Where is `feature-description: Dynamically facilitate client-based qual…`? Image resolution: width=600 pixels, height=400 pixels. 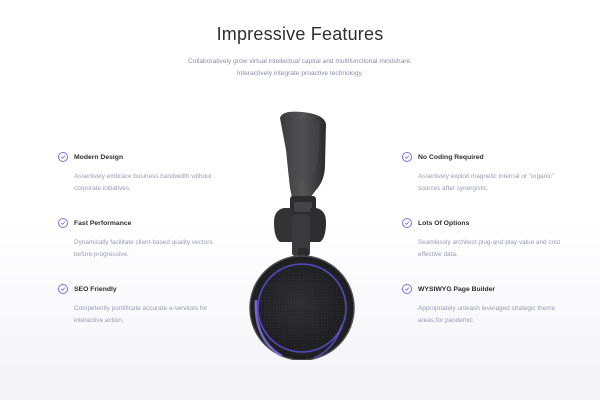 feature-description: Dynamically facilitate client-based qual… is located at coordinates (143, 248).